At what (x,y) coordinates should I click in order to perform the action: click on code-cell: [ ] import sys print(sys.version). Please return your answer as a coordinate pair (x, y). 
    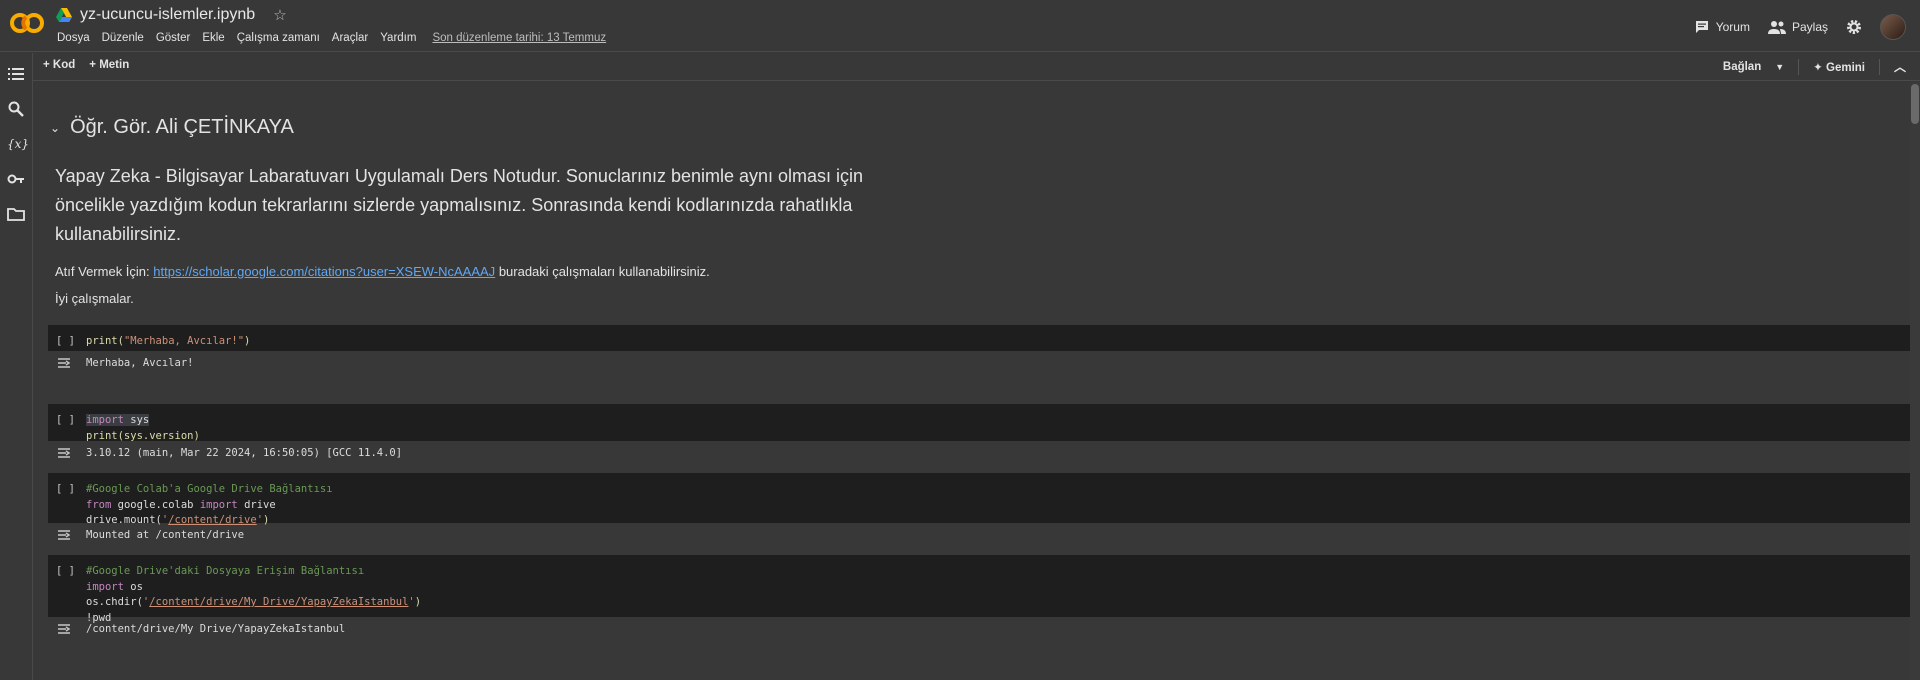
    Looking at the image, I should click on (979, 424).